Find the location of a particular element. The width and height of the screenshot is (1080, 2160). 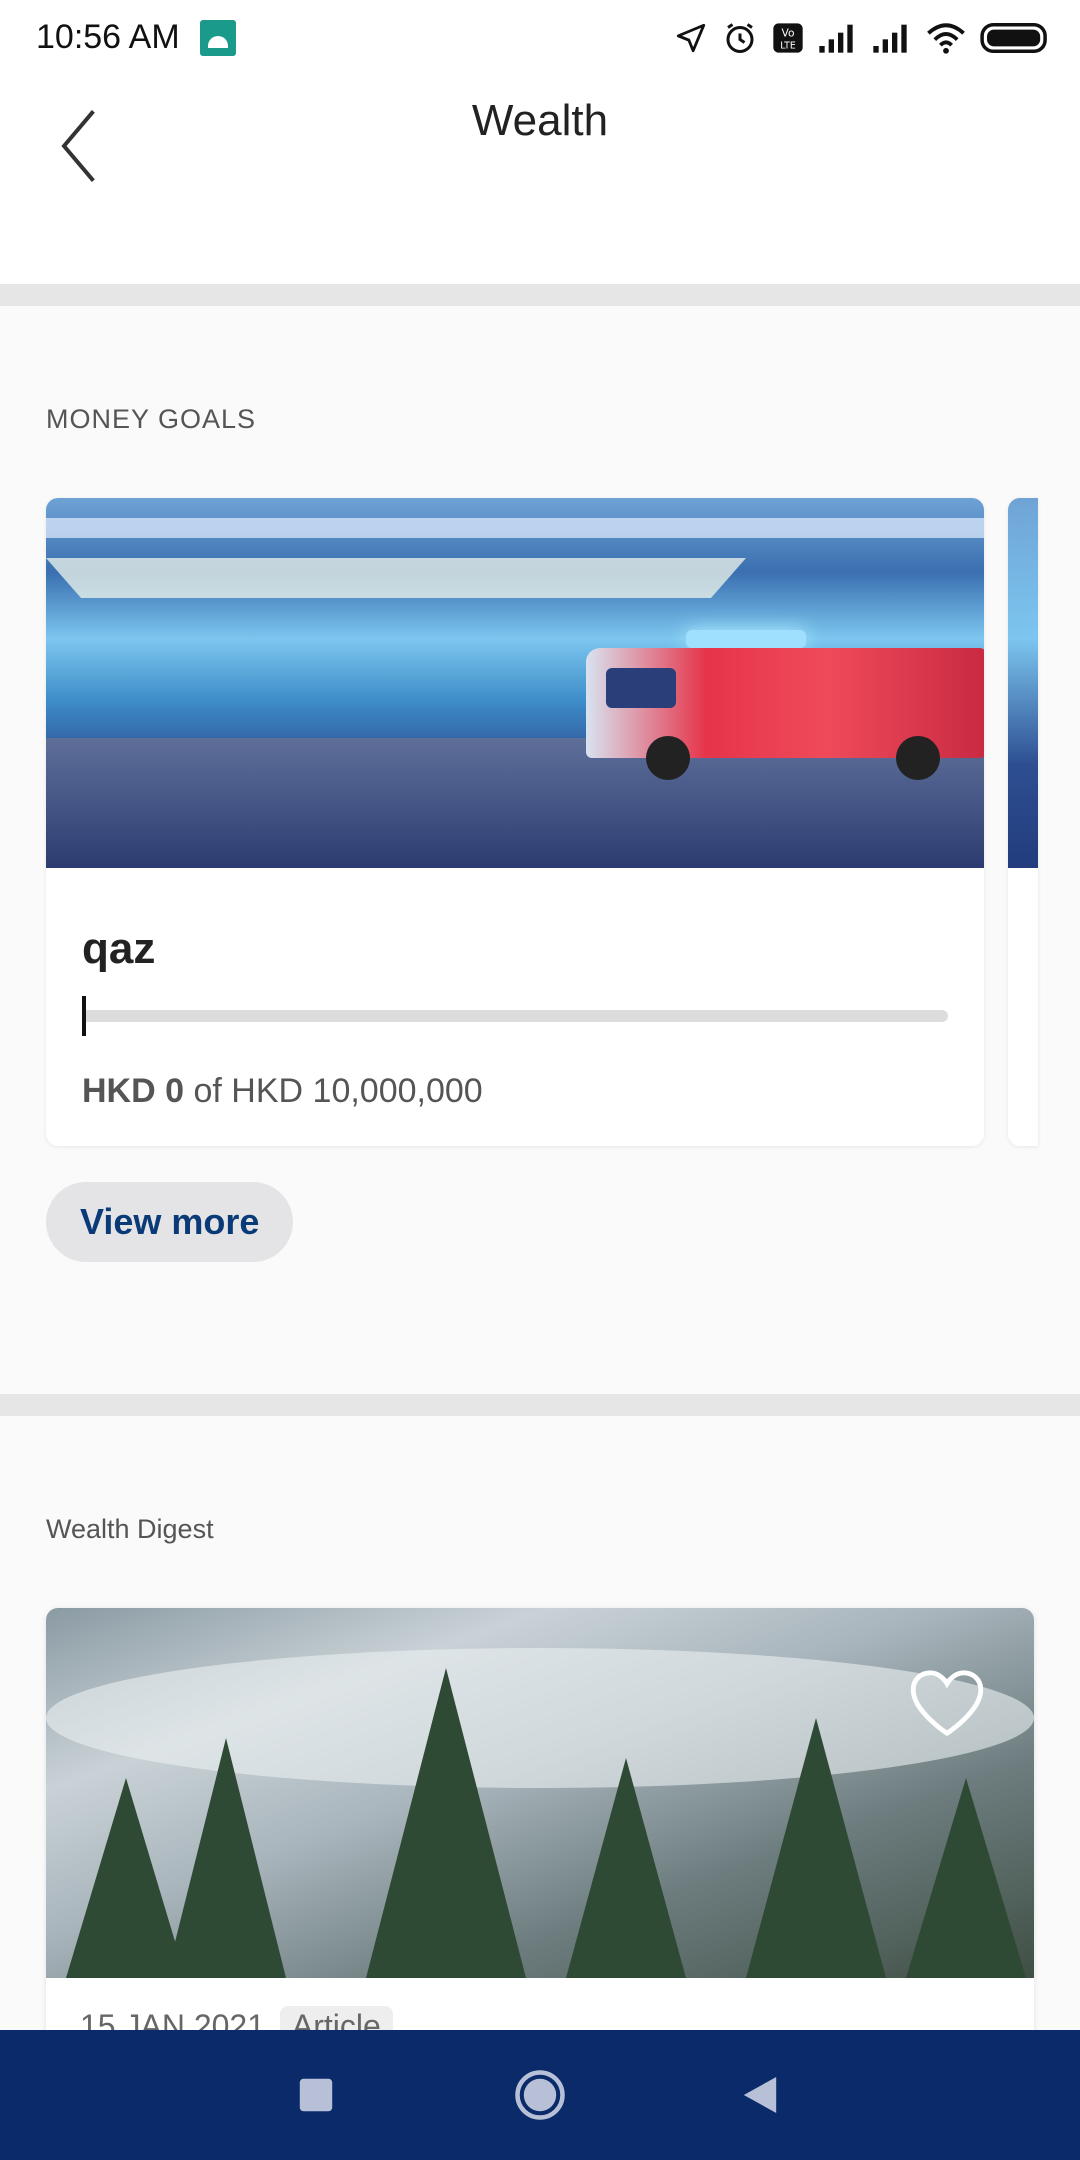

location-icon is located at coordinates (691, 38).